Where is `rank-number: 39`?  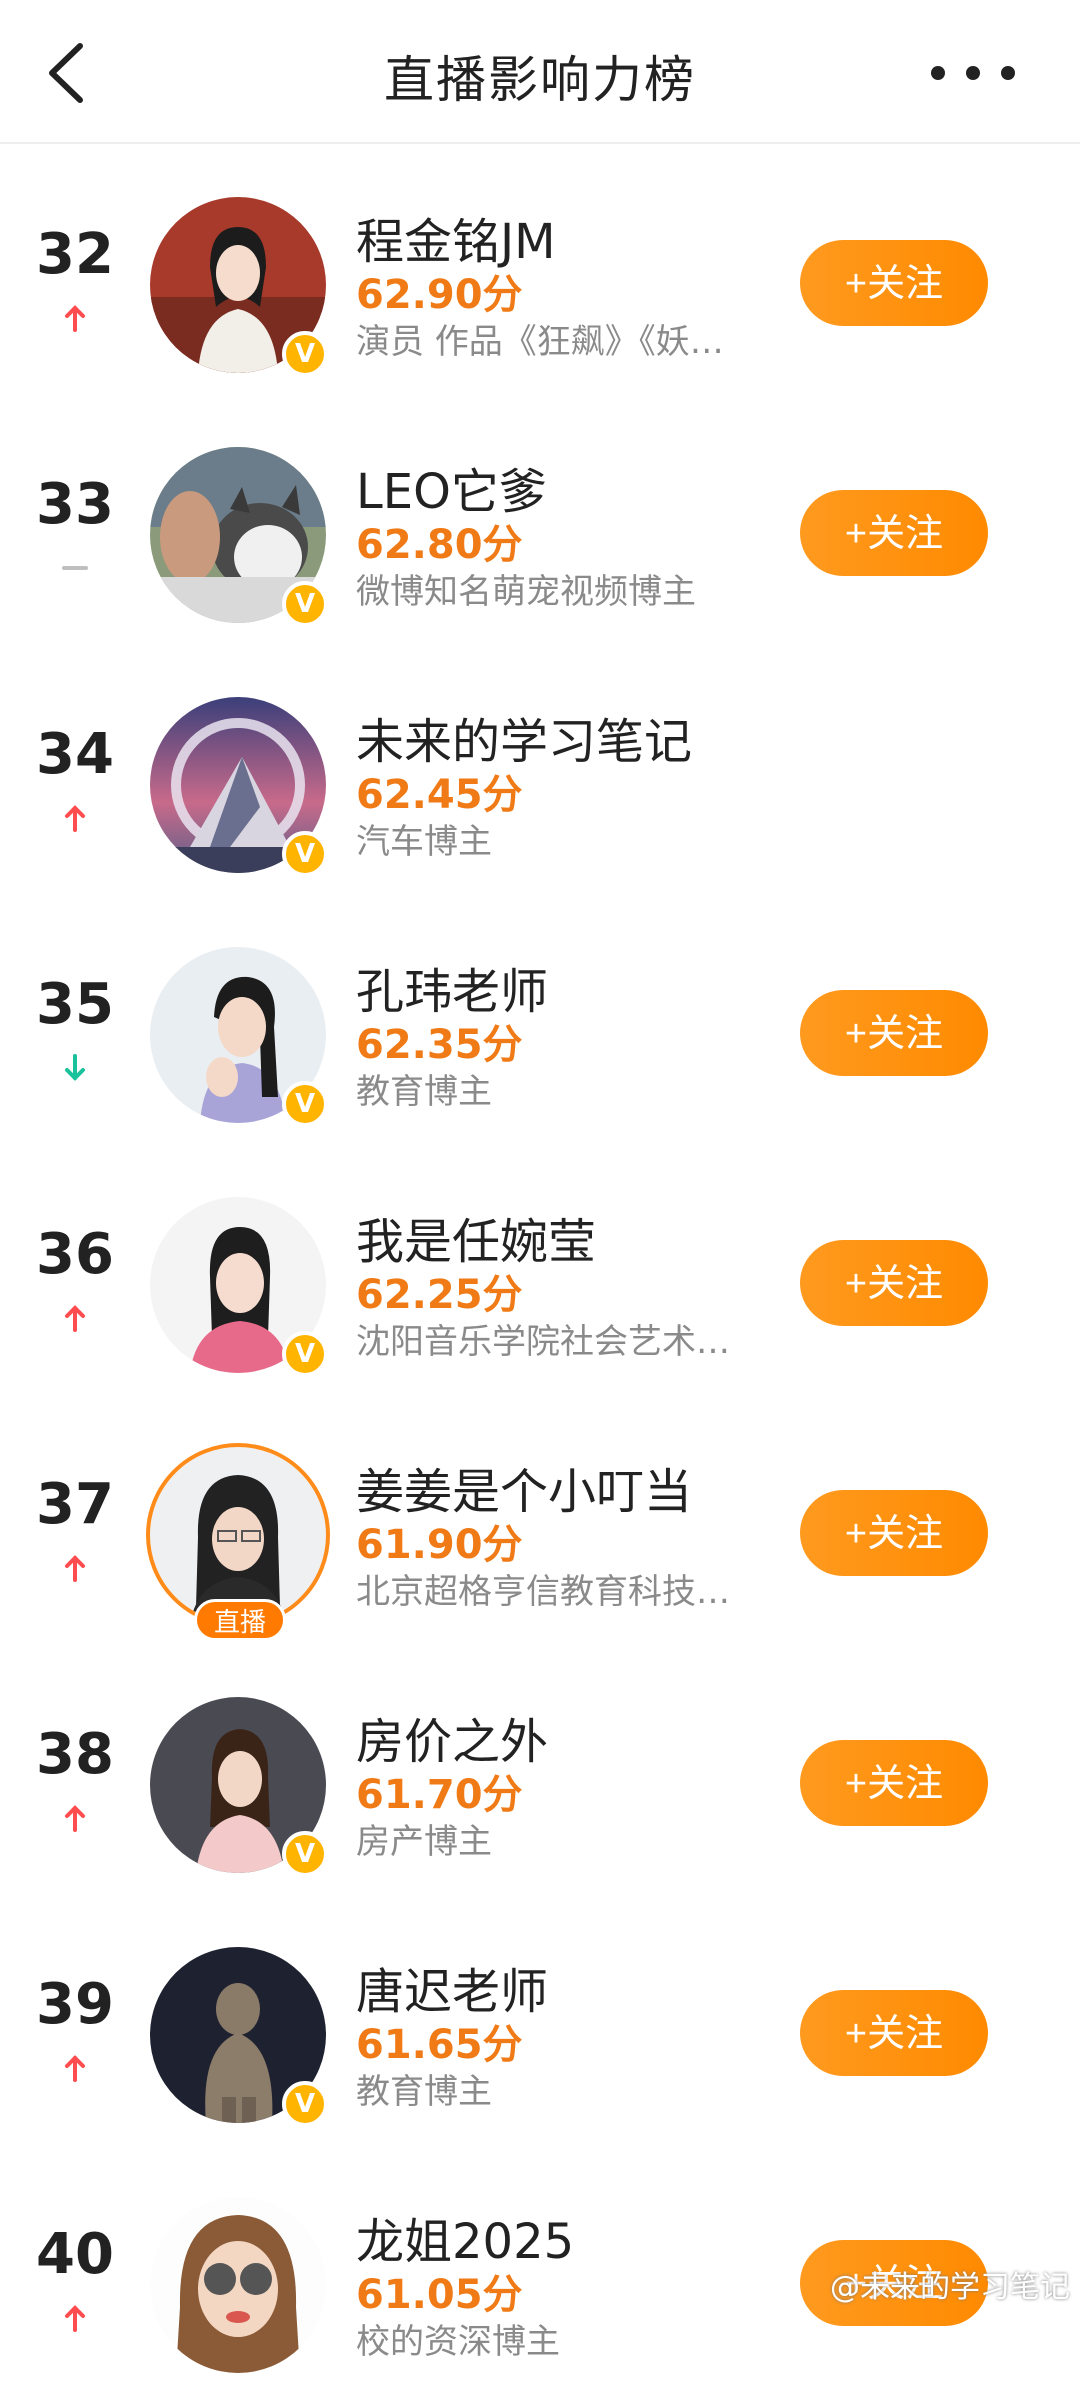
rank-number: 39 is located at coordinates (75, 2004).